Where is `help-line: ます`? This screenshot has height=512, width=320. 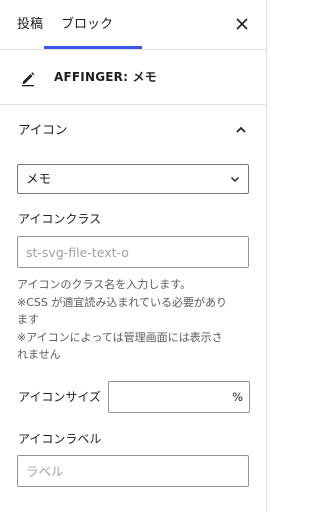 help-line: ます is located at coordinates (28, 319).